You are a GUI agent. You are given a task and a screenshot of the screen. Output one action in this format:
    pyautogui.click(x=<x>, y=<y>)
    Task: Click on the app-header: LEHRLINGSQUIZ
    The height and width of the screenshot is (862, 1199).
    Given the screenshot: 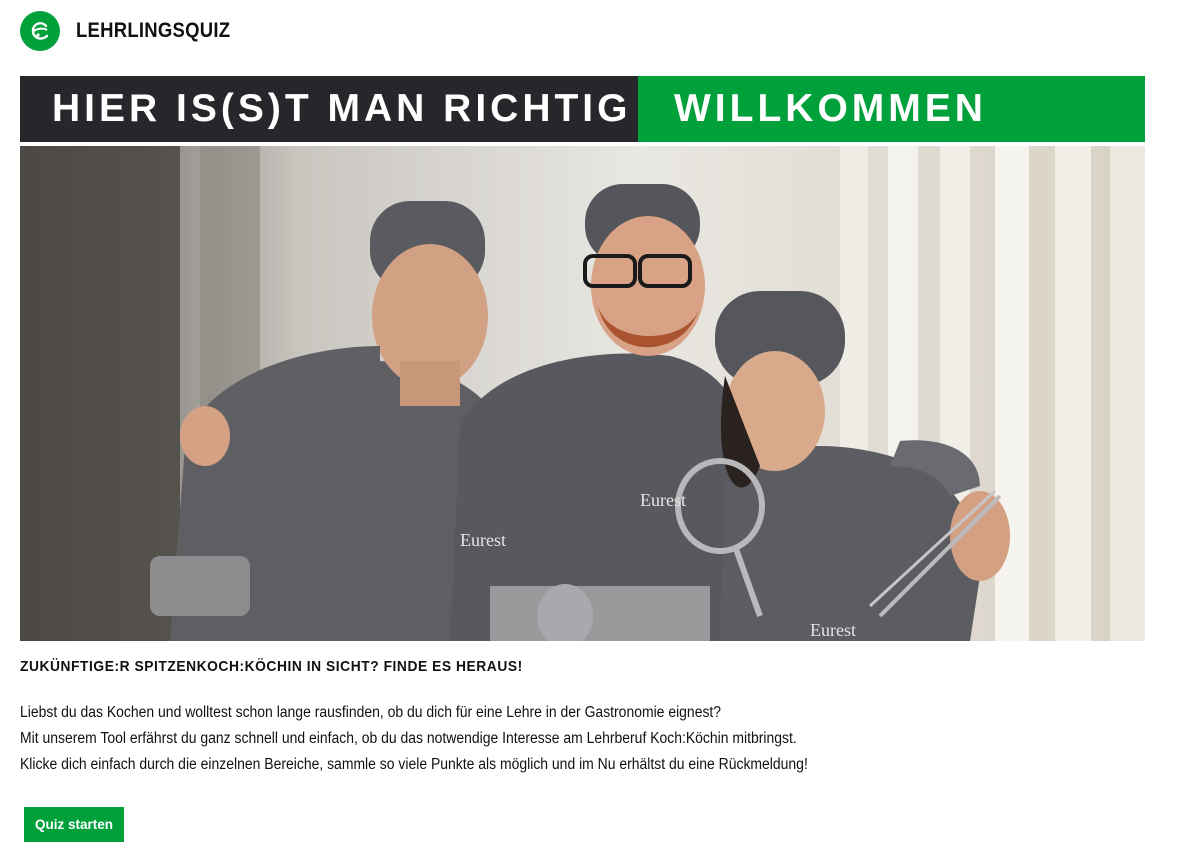 What is the action you would take?
    pyautogui.click(x=135, y=31)
    